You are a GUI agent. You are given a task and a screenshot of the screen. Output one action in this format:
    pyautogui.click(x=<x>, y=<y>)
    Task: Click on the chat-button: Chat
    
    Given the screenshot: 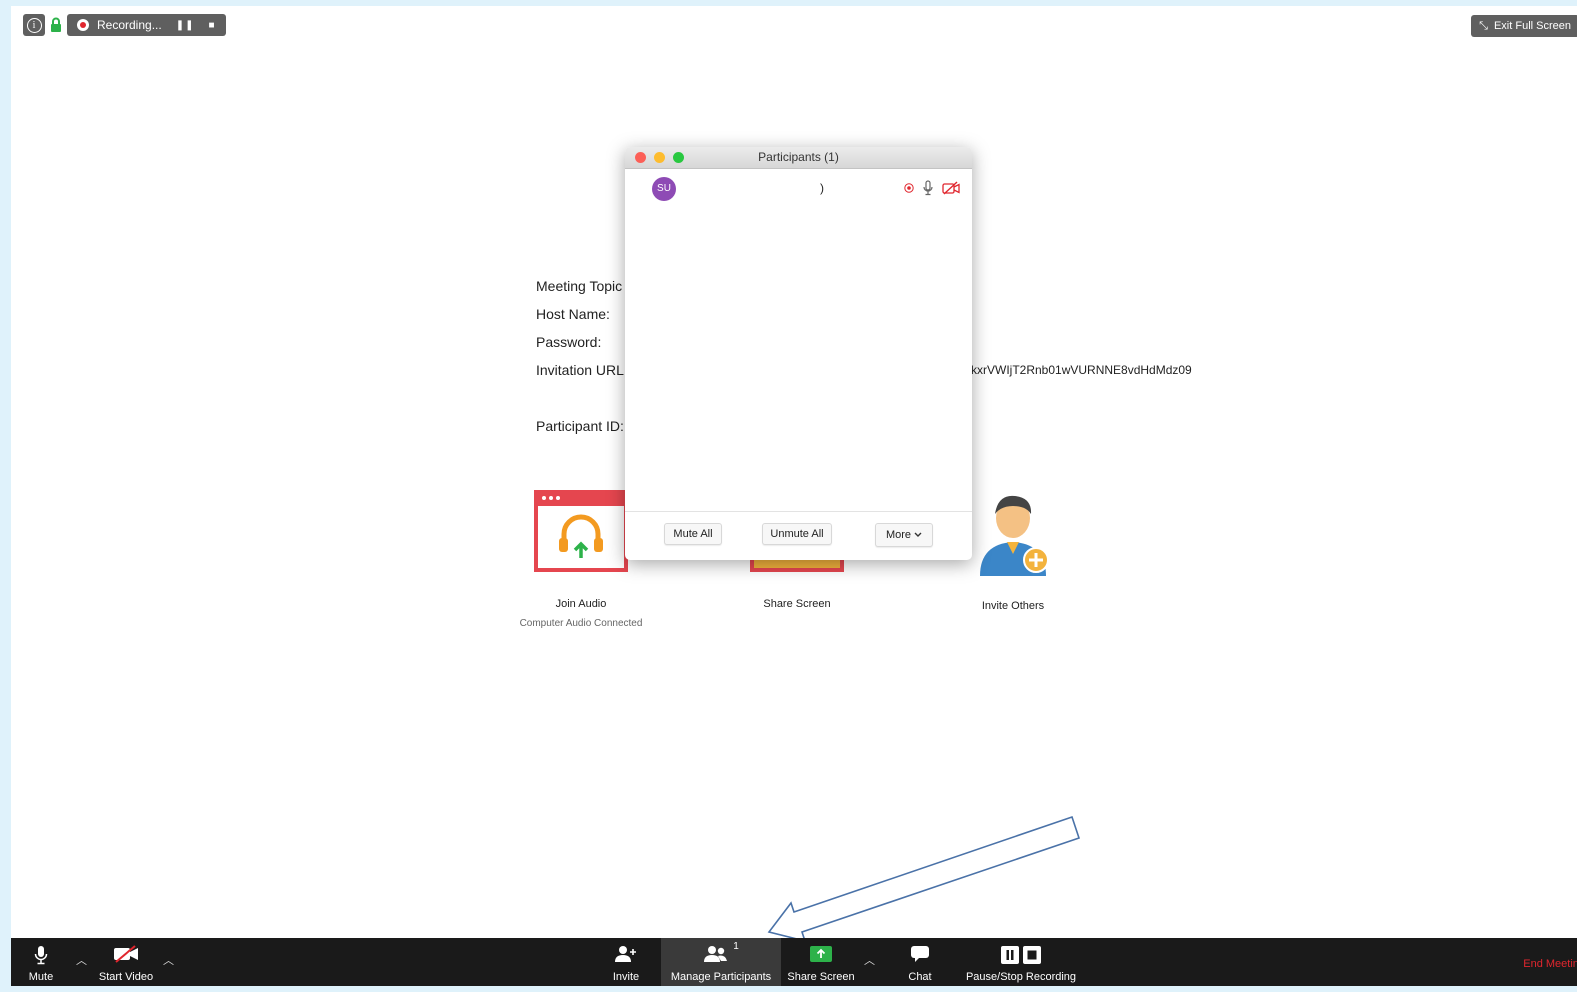 What is the action you would take?
    pyautogui.click(x=920, y=962)
    